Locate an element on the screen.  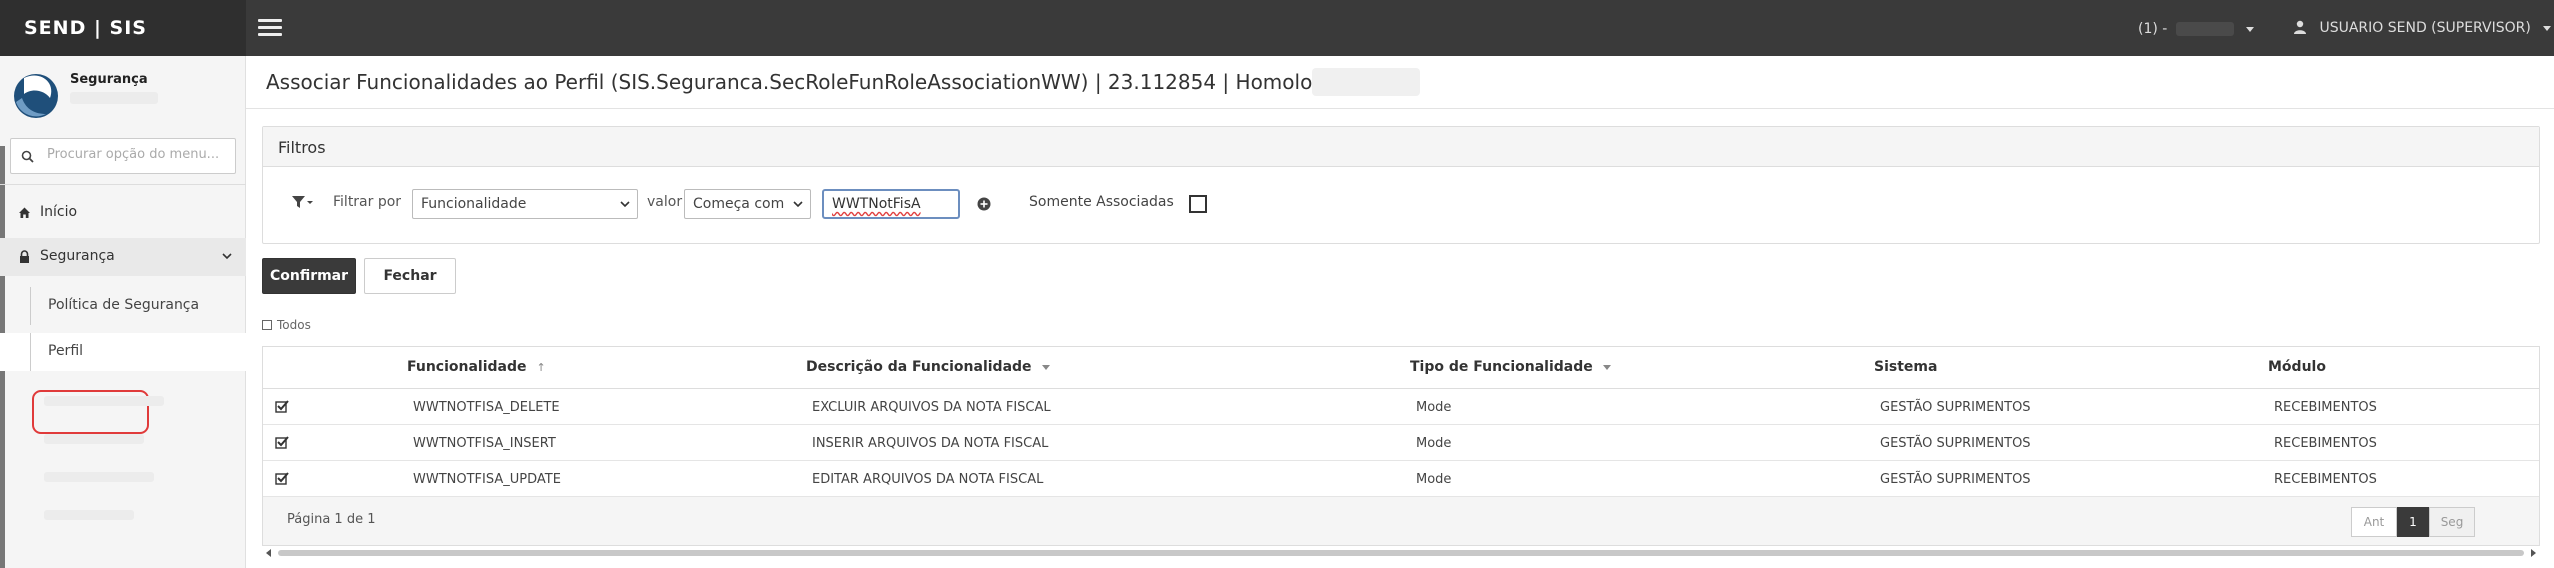
column-header-funcionalidade: Funcionalidade ↑ is located at coordinates (476, 367).